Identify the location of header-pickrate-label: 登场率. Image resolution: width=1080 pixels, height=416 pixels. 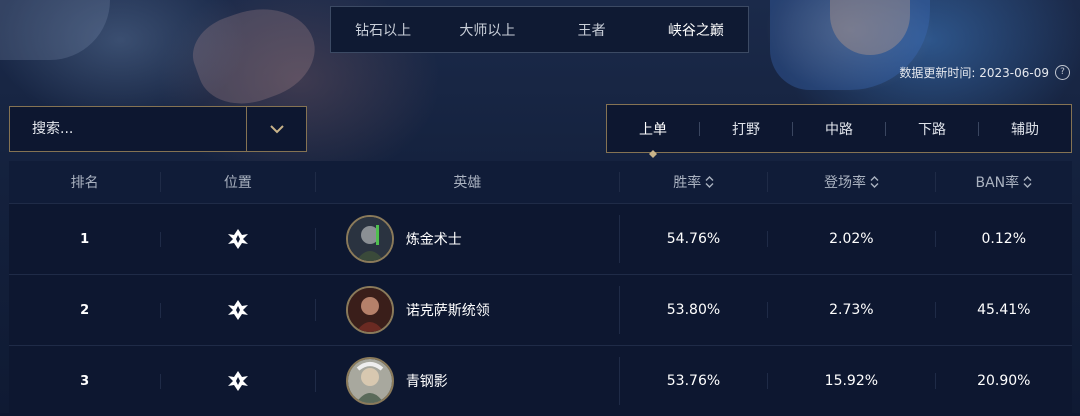
(845, 183).